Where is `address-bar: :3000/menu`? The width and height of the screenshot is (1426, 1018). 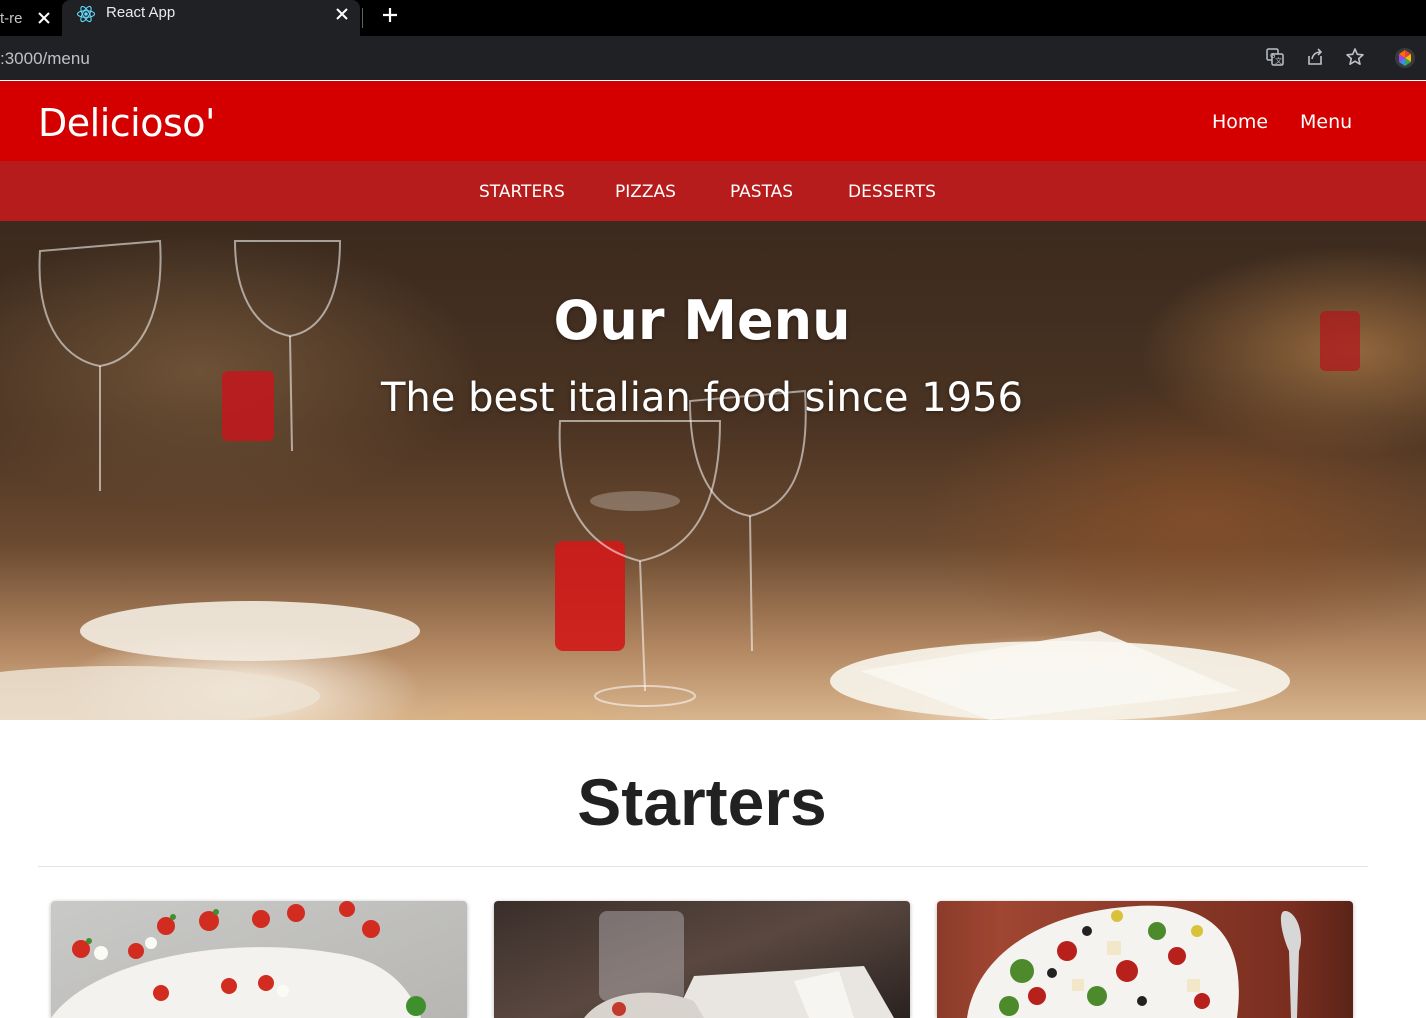 address-bar: :3000/menu is located at coordinates (690, 57).